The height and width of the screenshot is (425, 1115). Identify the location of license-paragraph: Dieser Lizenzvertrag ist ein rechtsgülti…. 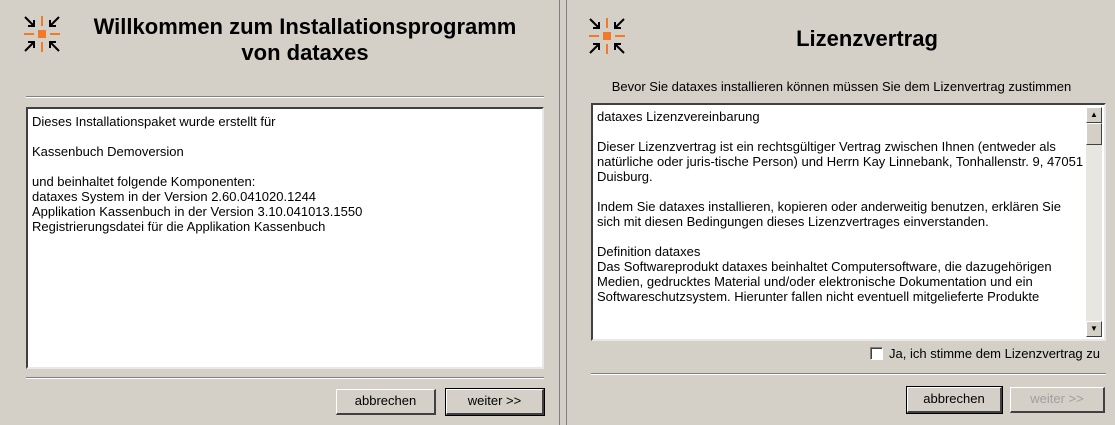
(840, 161).